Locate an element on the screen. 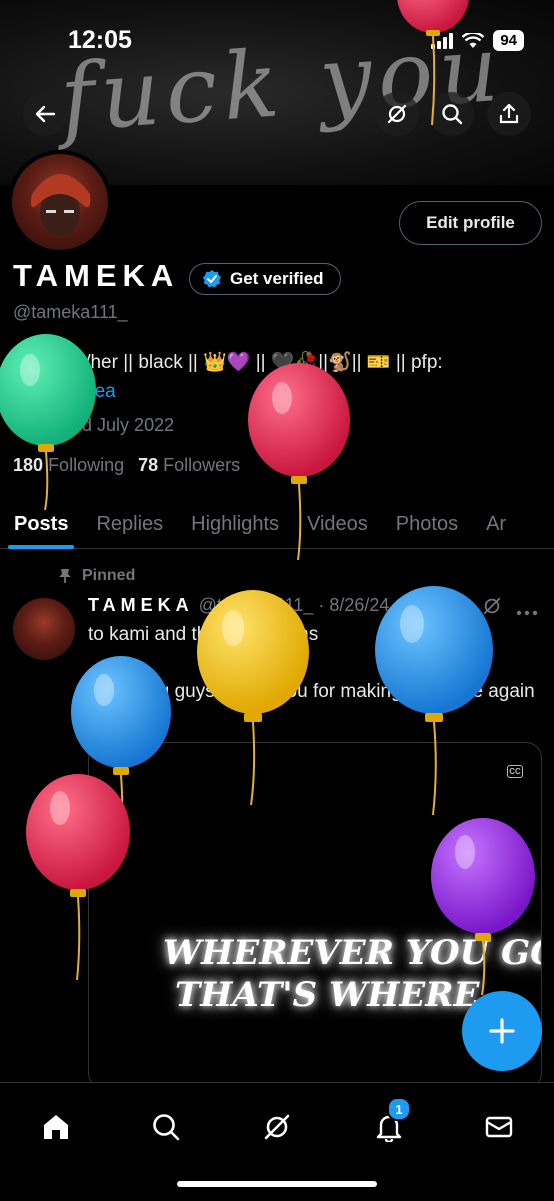 This screenshot has width=554, height=1201. post-author-meta: @tameka111_ · 8/26/24 is located at coordinates (294, 605).